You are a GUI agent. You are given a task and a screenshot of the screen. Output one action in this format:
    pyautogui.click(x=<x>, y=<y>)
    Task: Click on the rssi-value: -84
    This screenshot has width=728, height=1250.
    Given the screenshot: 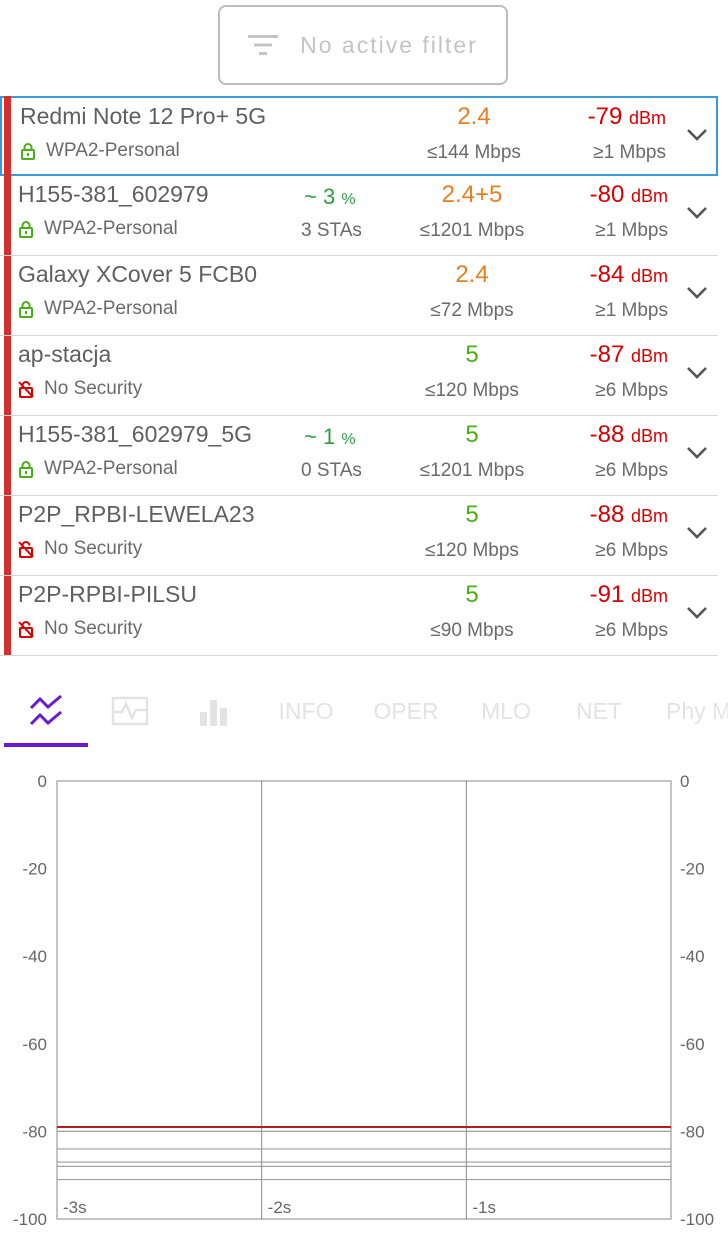 What is the action you would take?
    pyautogui.click(x=607, y=274)
    